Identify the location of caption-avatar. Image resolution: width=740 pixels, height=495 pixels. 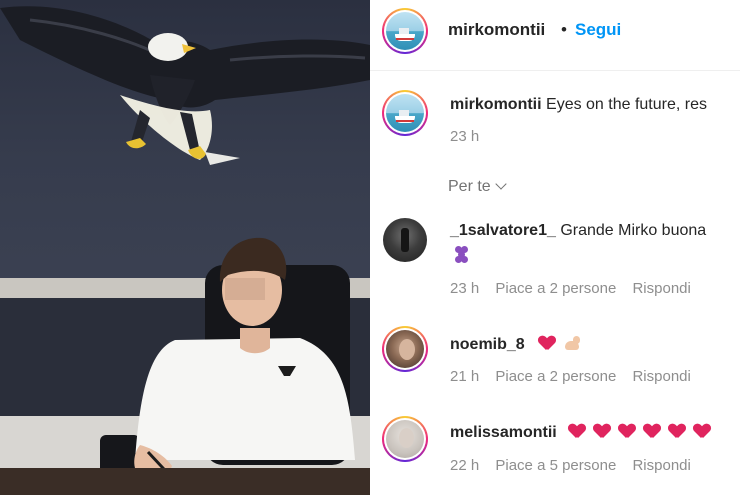
(405, 113).